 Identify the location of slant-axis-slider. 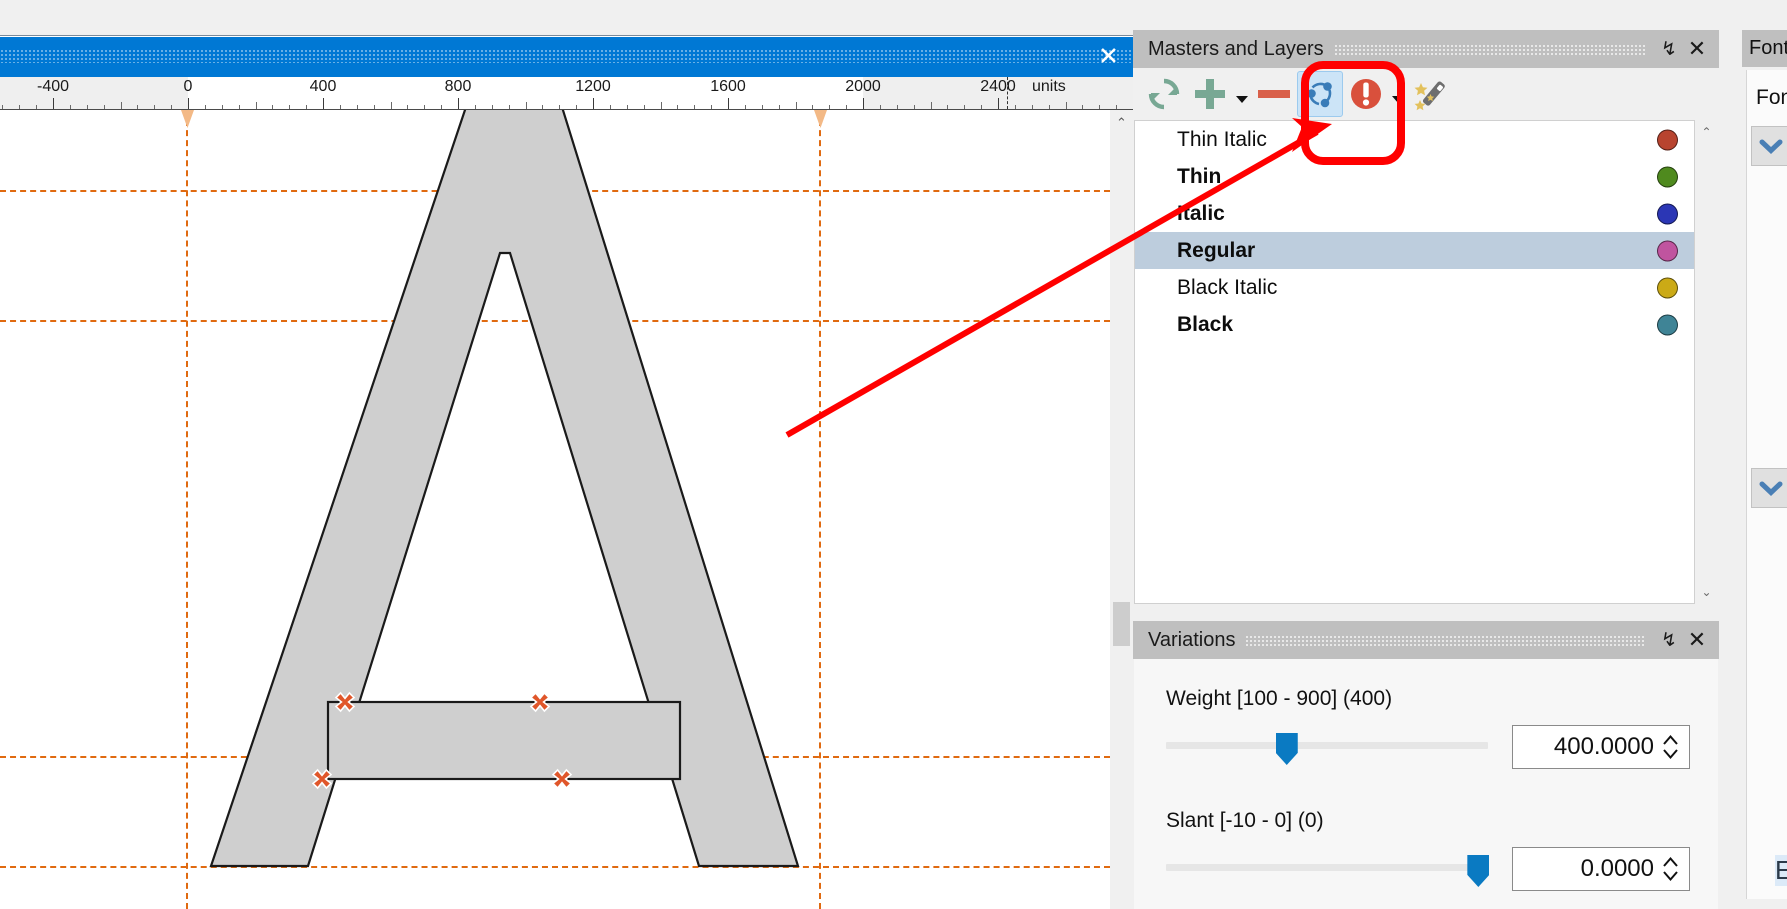
(1328, 870).